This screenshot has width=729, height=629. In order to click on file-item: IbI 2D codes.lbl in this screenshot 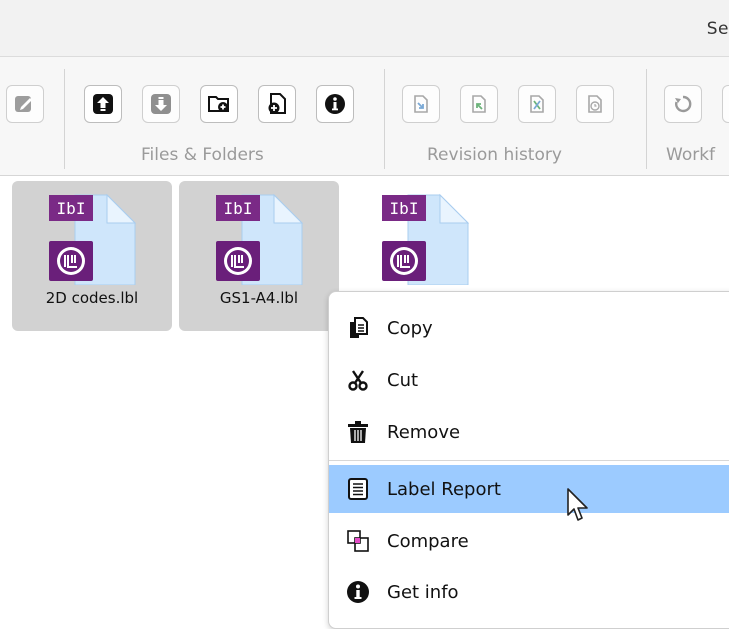, I will do `click(92, 256)`.